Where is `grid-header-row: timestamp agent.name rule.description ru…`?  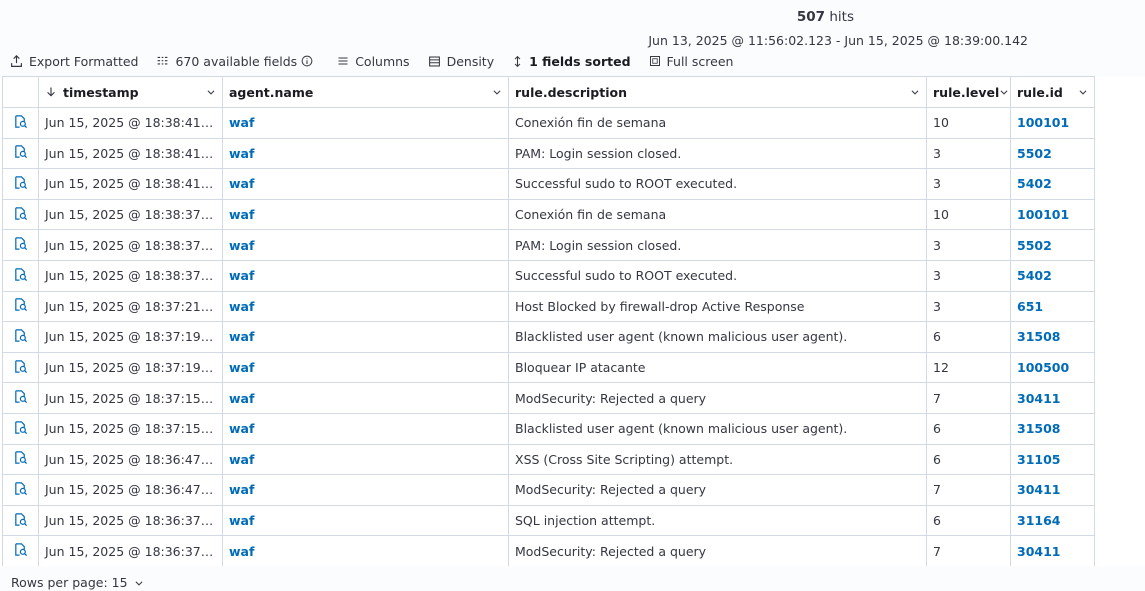
grid-header-row: timestamp agent.name rule.description ru… is located at coordinates (548, 92).